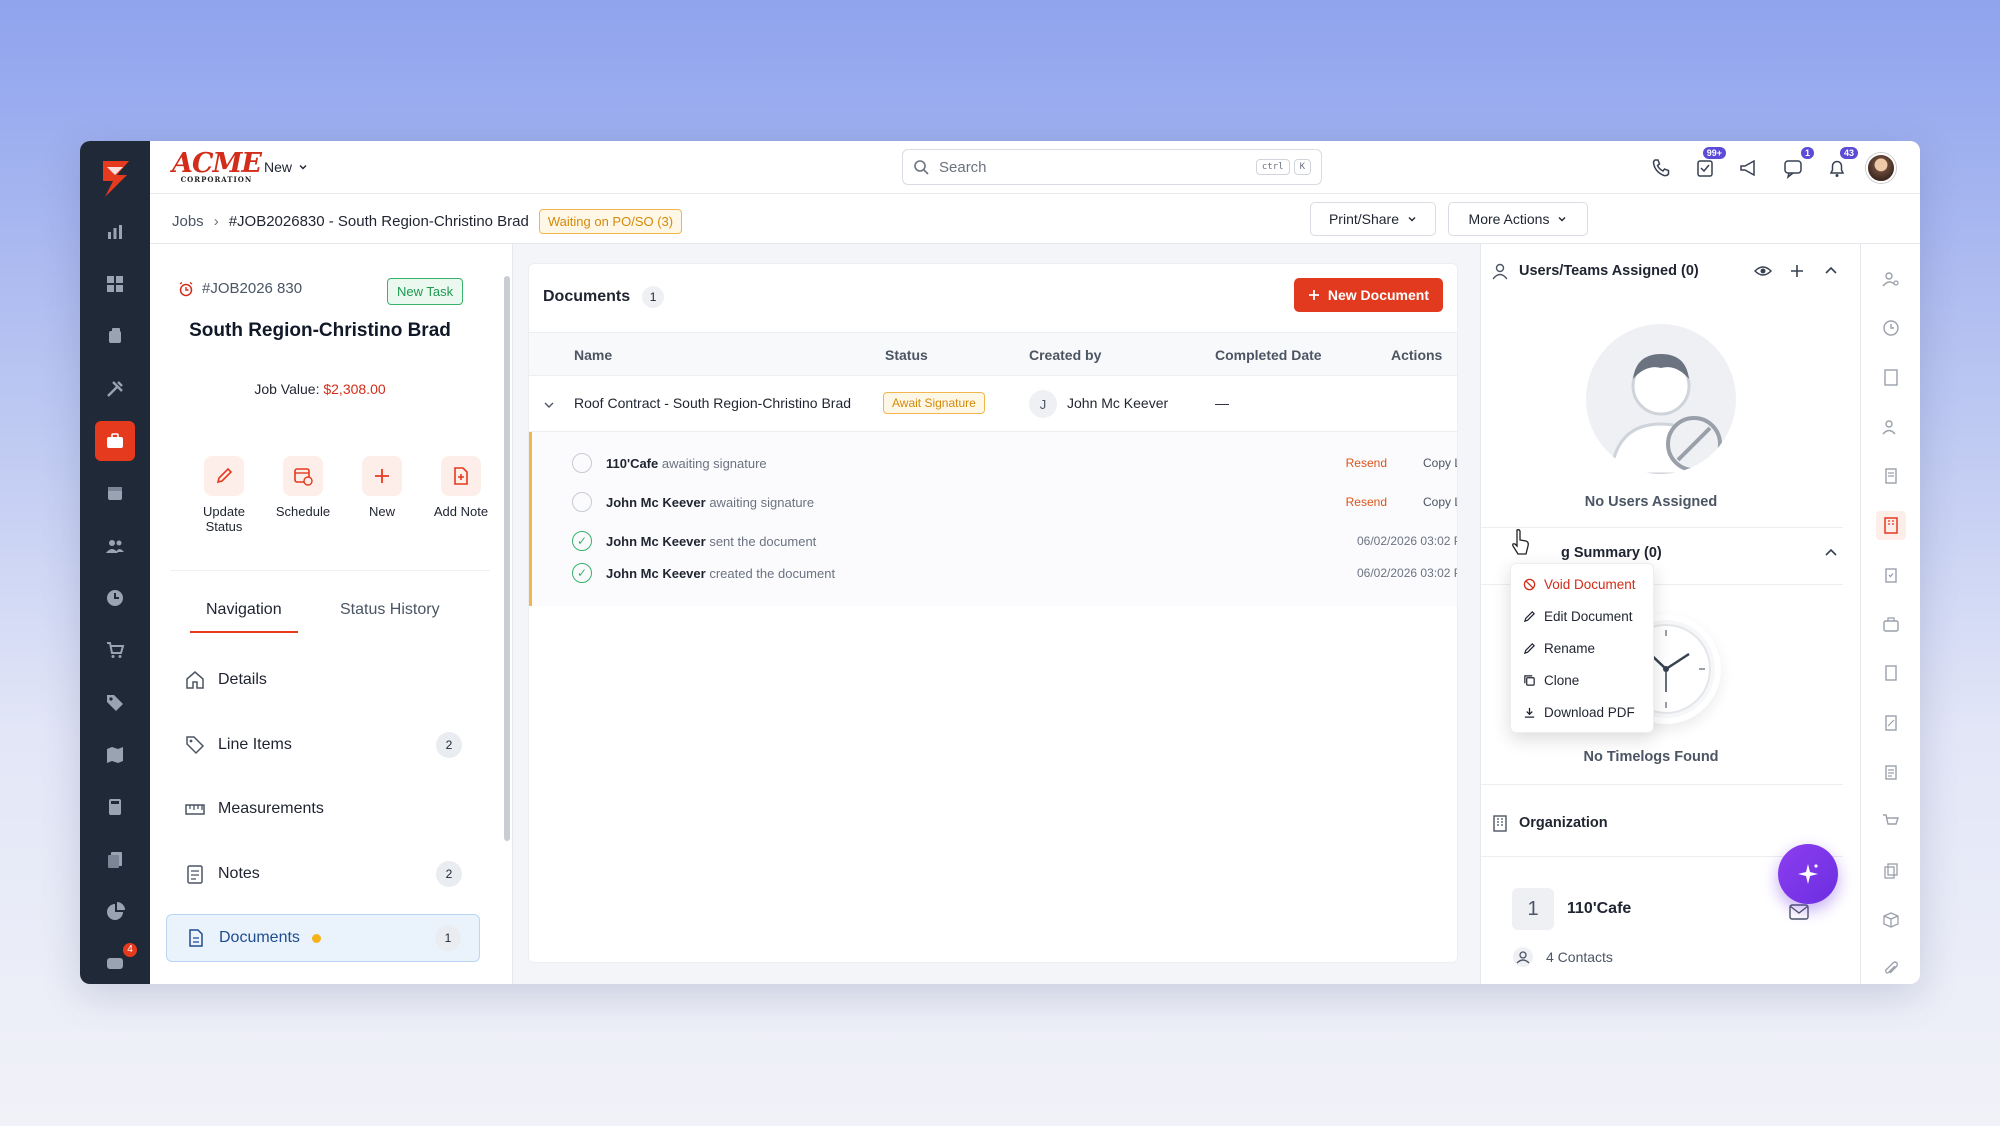 This screenshot has width=2000, height=1126. Describe the element at coordinates (115, 545) in the screenshot. I see `contacts-icon` at that location.